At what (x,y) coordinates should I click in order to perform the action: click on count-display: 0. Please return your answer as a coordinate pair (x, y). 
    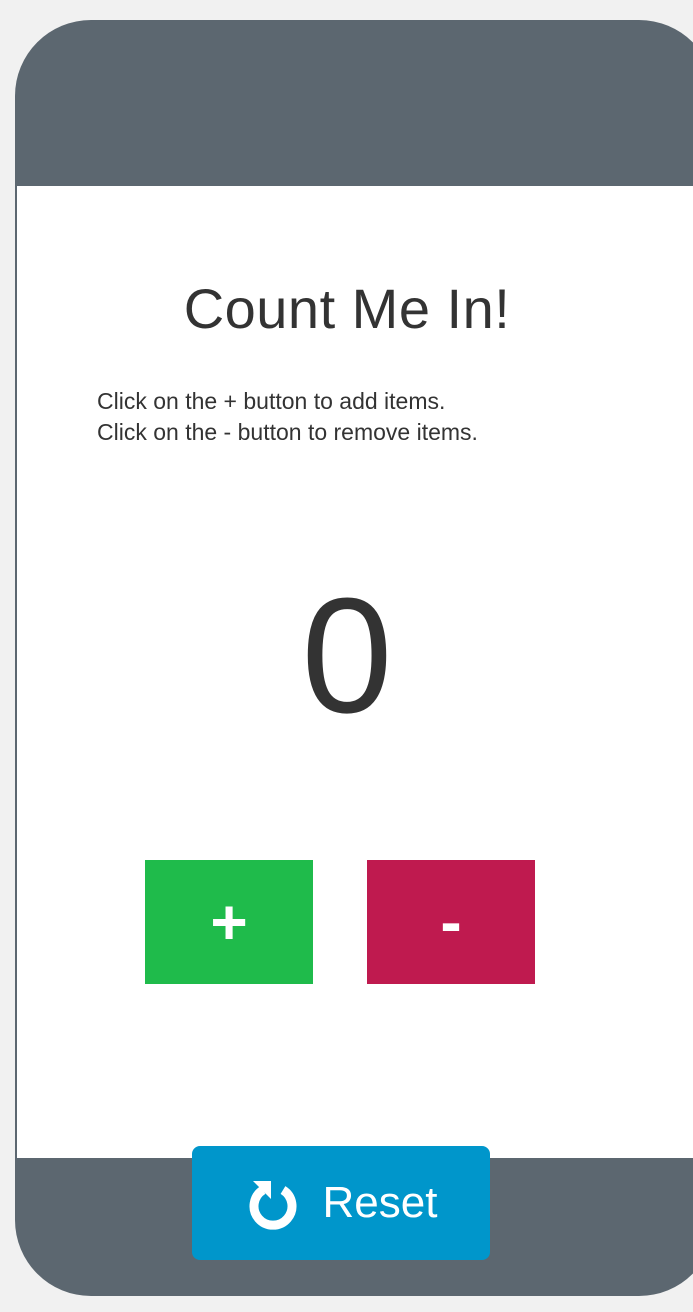
    Looking at the image, I should click on (347, 655).